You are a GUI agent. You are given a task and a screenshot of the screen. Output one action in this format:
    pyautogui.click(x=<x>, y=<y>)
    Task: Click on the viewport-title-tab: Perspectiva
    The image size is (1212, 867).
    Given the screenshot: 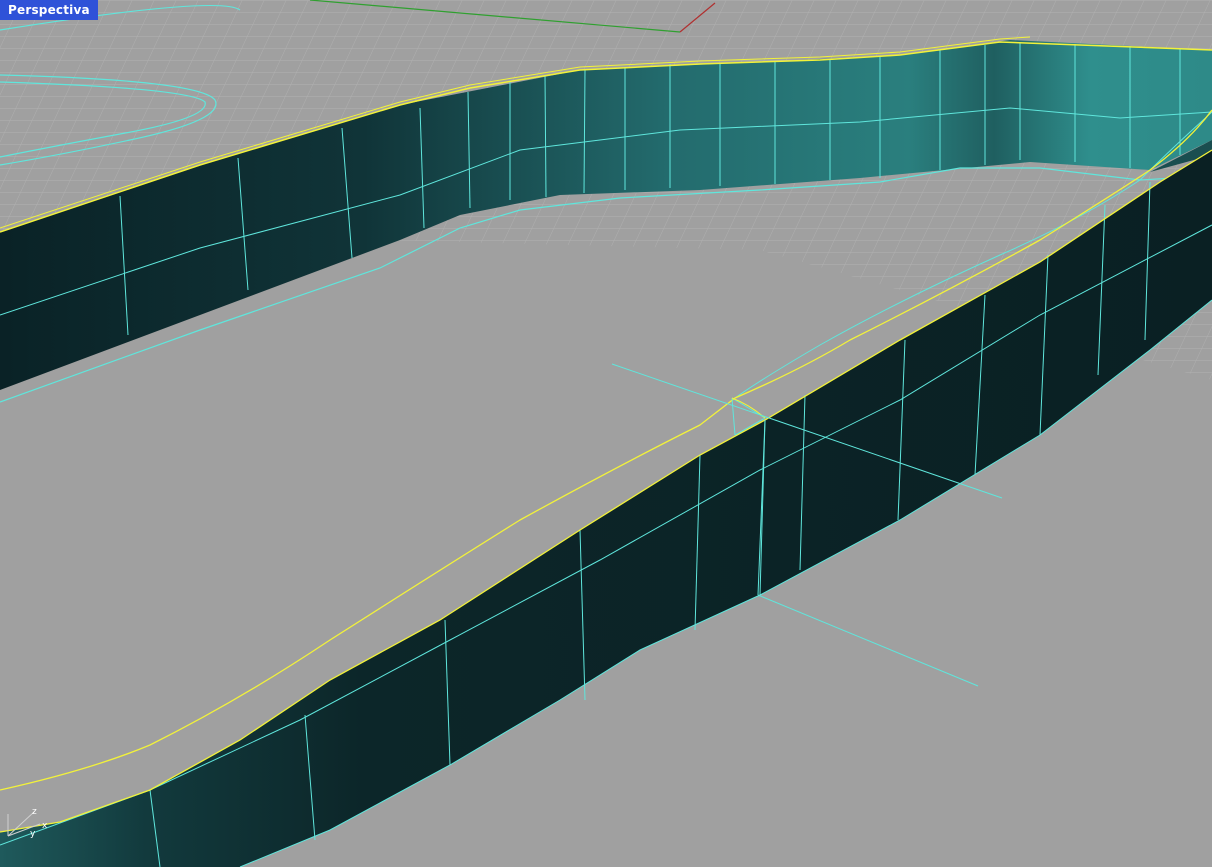 What is the action you would take?
    pyautogui.click(x=49, y=10)
    